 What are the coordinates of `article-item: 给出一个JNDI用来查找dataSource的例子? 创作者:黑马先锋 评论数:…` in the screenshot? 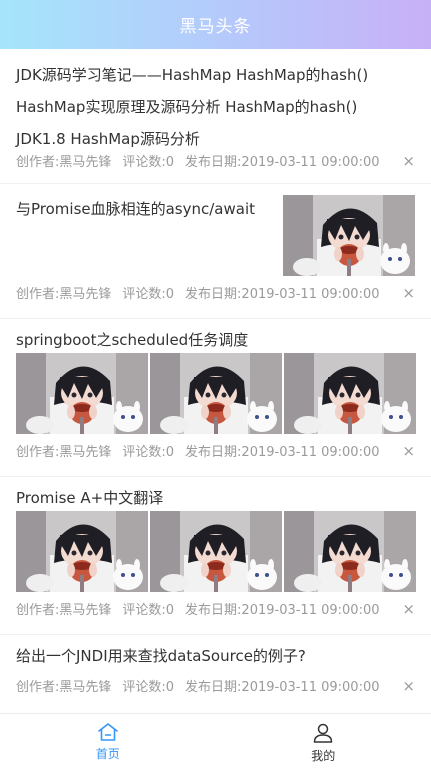 It's located at (215, 674).